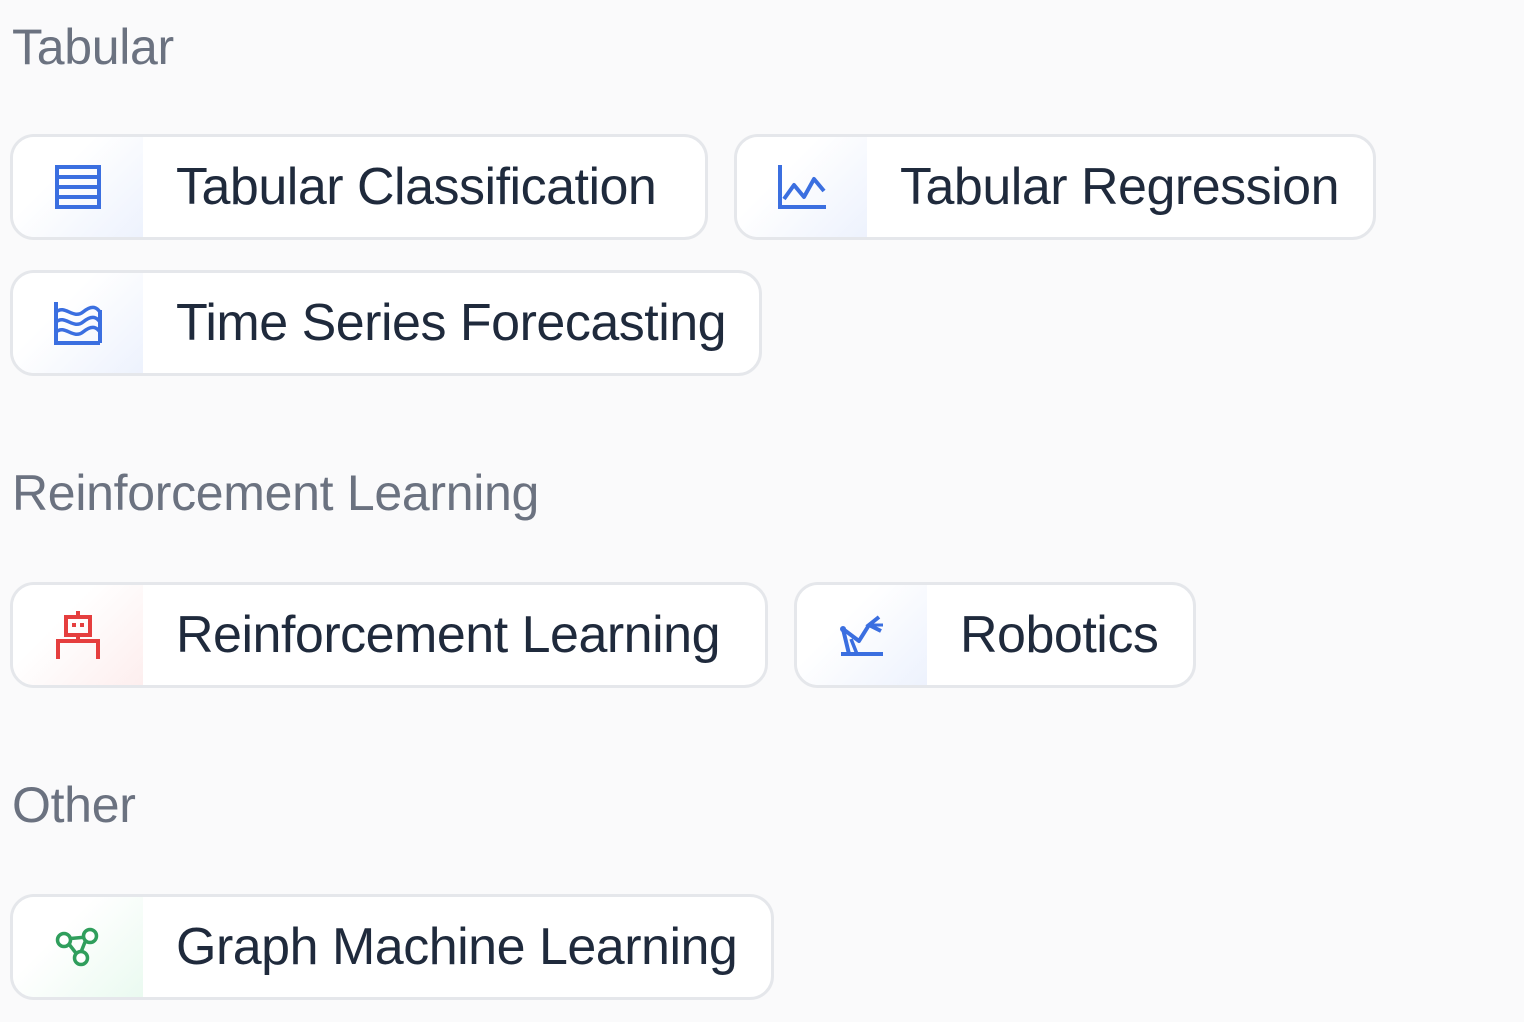 The width and height of the screenshot is (1524, 1022). Describe the element at coordinates (457, 947) in the screenshot. I see `task-label: Graph Machine Learning` at that location.